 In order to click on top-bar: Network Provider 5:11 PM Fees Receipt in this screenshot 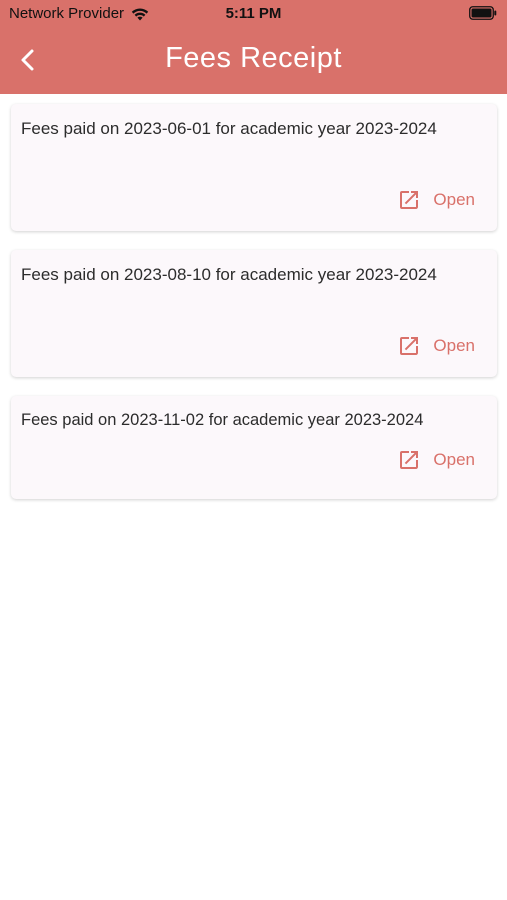, I will do `click(253, 47)`.